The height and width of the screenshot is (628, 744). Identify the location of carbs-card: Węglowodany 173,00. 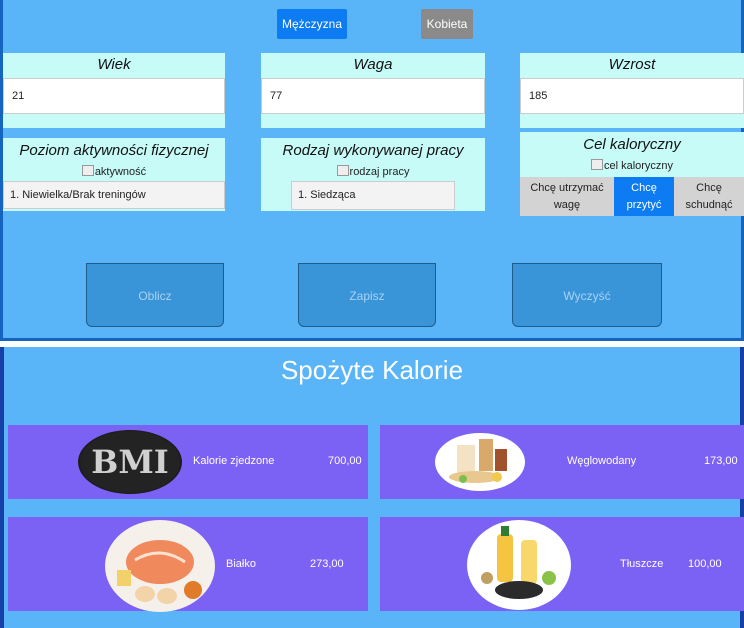
(562, 462).